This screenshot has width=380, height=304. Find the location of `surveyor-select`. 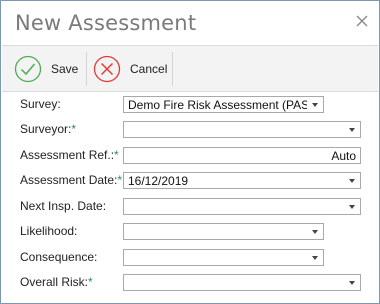

surveyor-select is located at coordinates (242, 129).